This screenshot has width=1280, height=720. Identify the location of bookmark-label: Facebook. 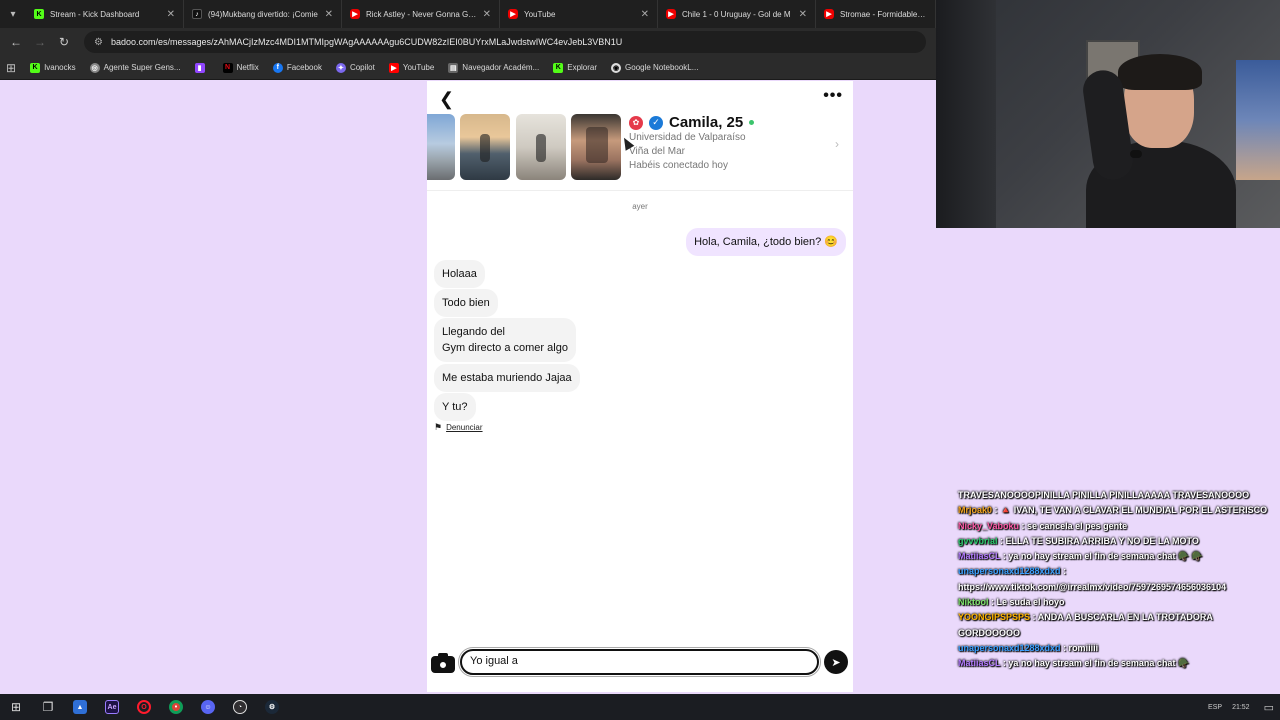
(304, 67).